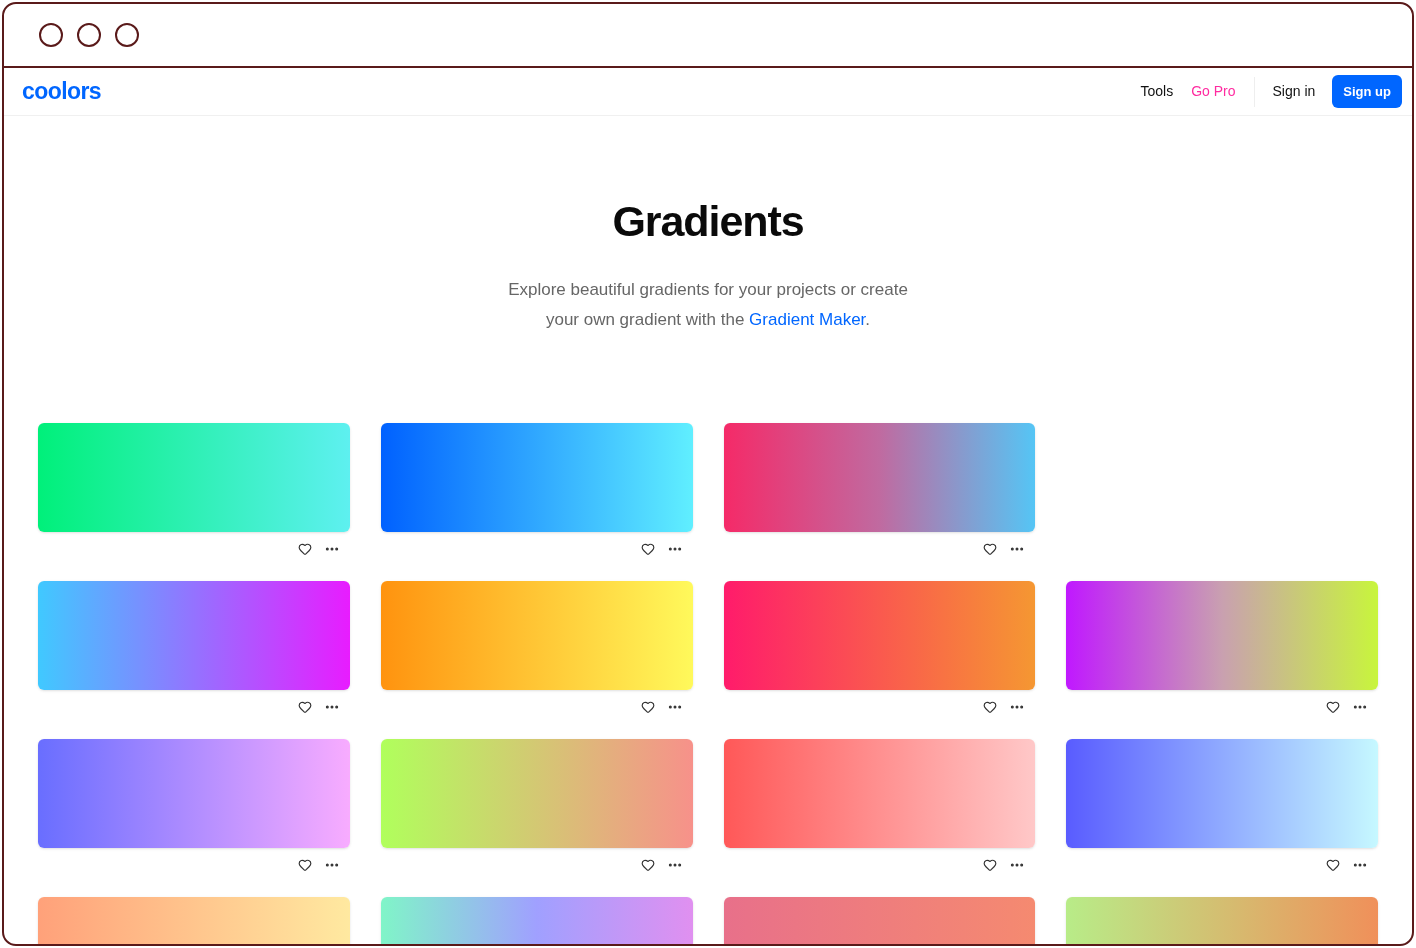 The image size is (1416, 948). What do you see at coordinates (807, 319) in the screenshot?
I see `gradient-maker-link: Gradient Maker` at bounding box center [807, 319].